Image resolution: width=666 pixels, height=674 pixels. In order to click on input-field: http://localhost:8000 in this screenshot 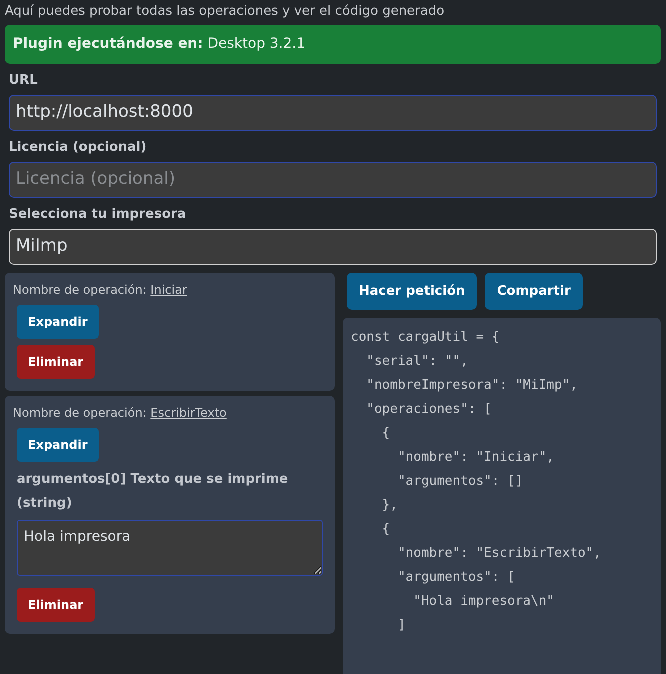, I will do `click(333, 112)`.